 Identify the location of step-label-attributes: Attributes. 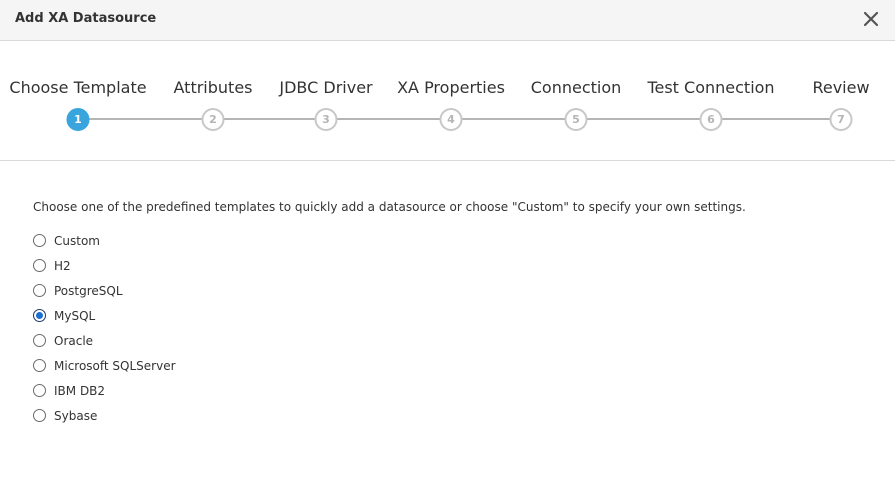
(213, 87).